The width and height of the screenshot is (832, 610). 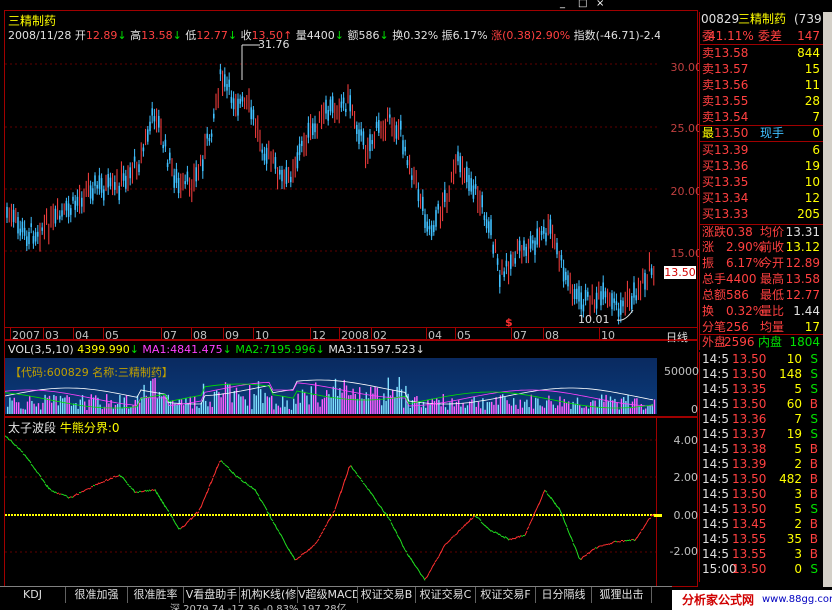 What do you see at coordinates (33, 595) in the screenshot?
I see `tab-0: KDJ` at bounding box center [33, 595].